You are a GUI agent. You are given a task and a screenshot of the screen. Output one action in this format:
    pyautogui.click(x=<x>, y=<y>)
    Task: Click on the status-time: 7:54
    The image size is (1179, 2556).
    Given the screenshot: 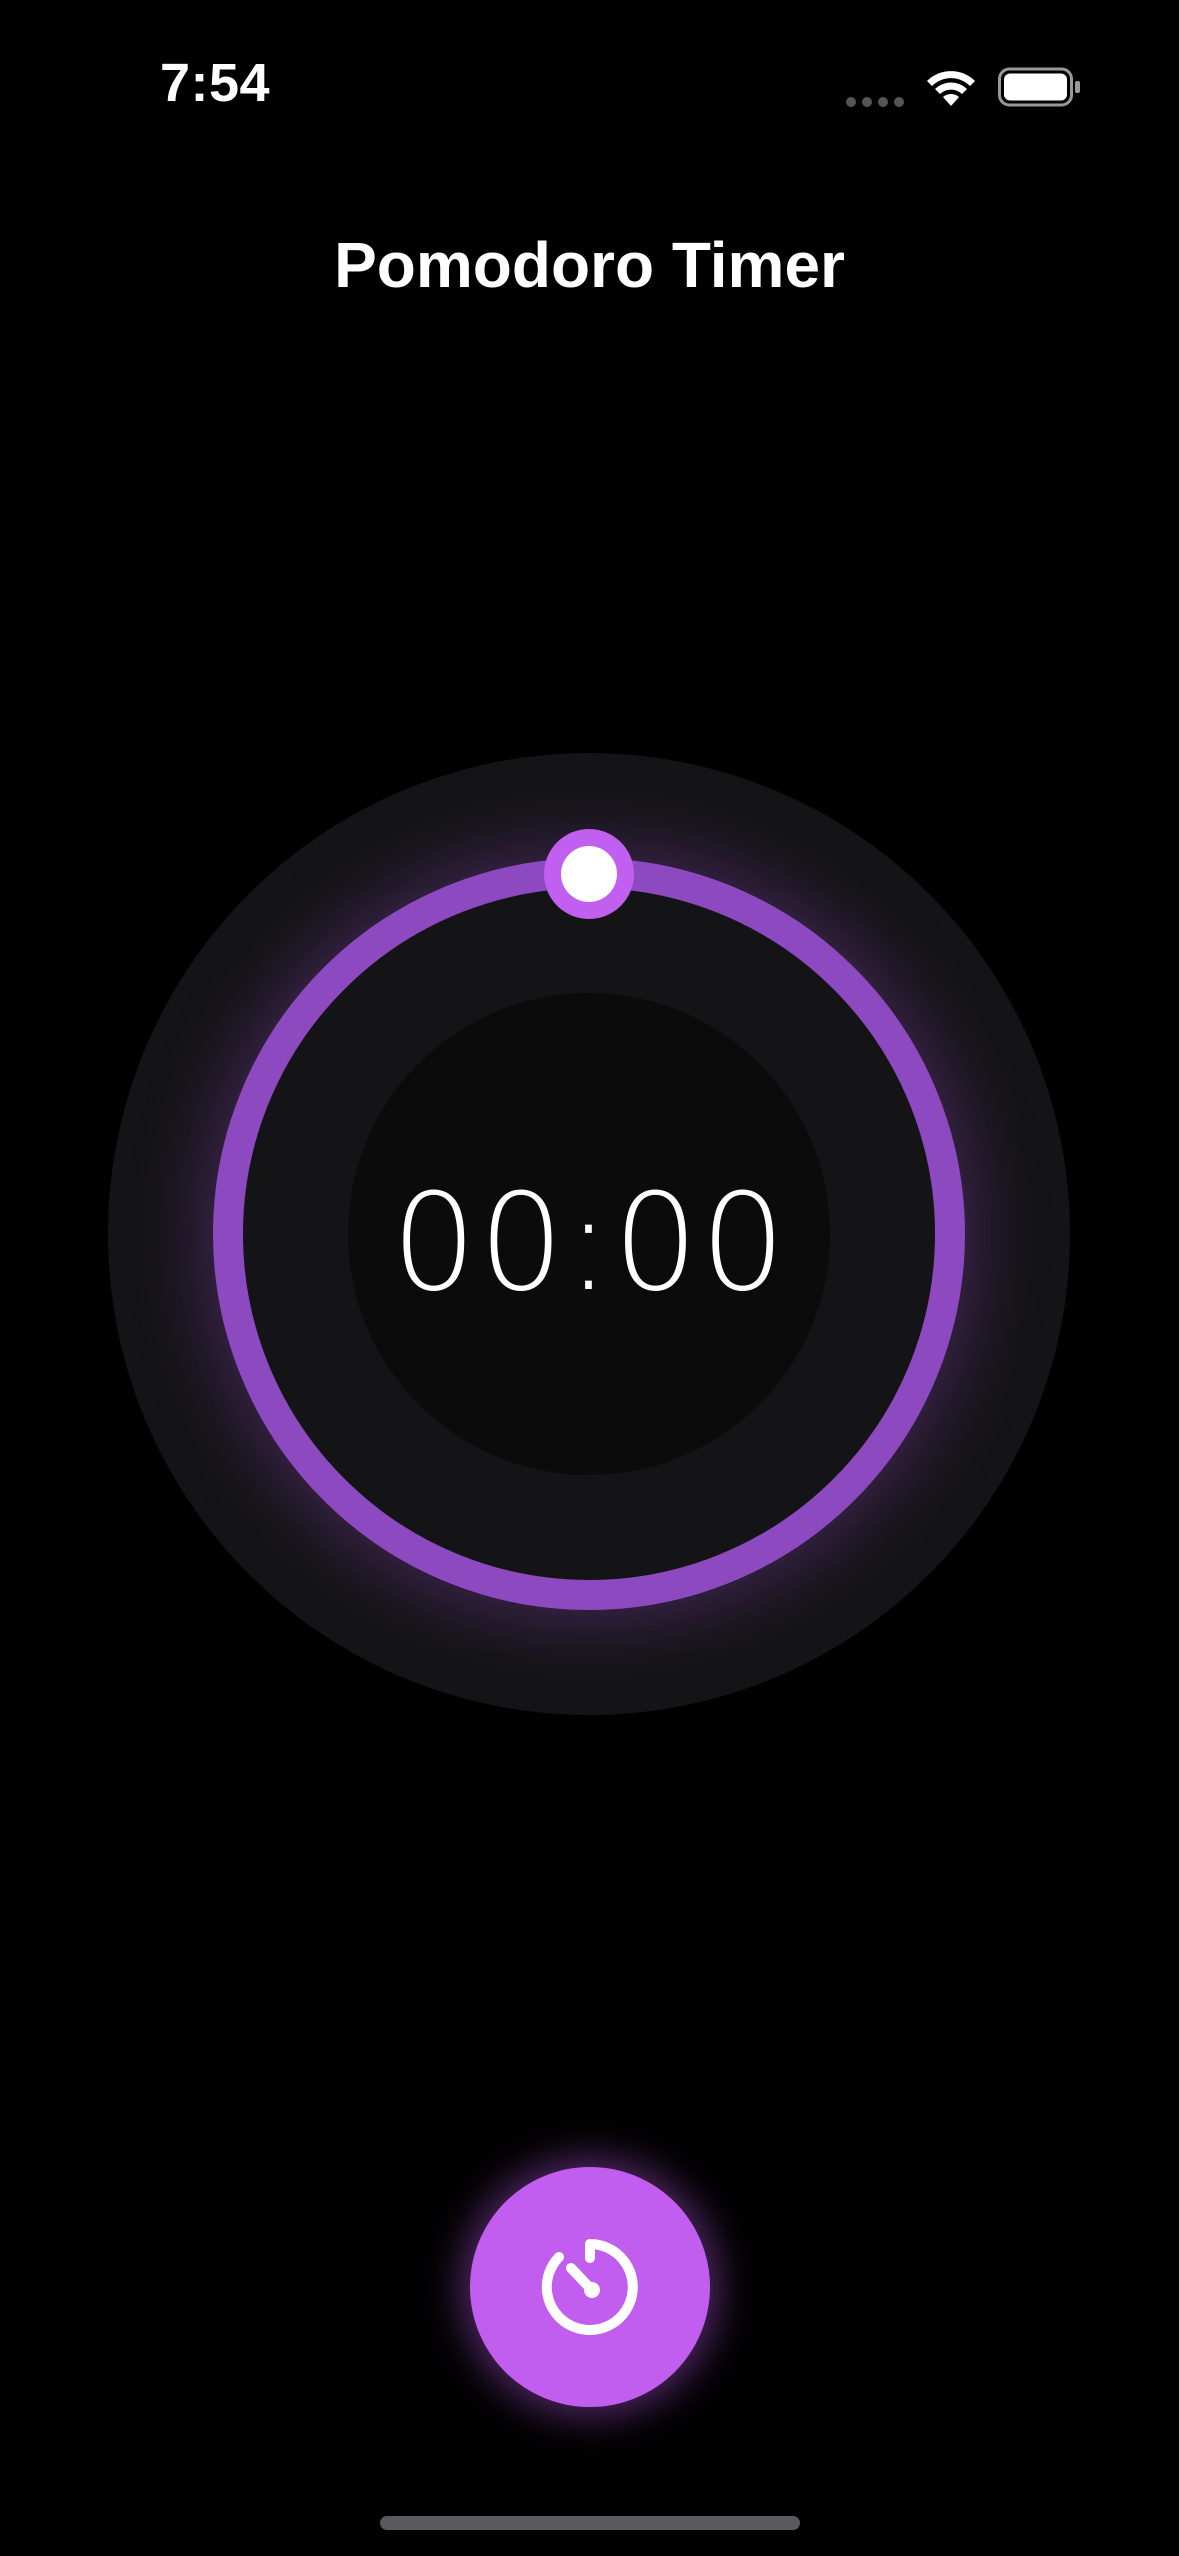 What is the action you would take?
    pyautogui.click(x=215, y=83)
    